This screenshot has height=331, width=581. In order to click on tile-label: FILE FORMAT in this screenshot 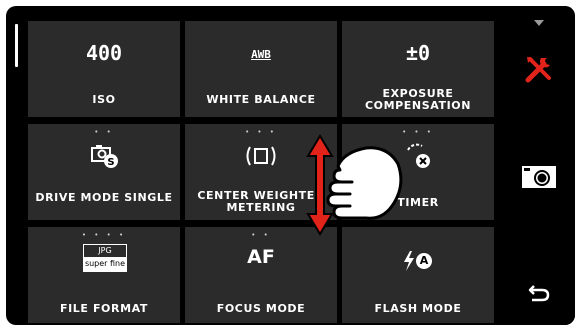, I will do `click(103, 308)`.